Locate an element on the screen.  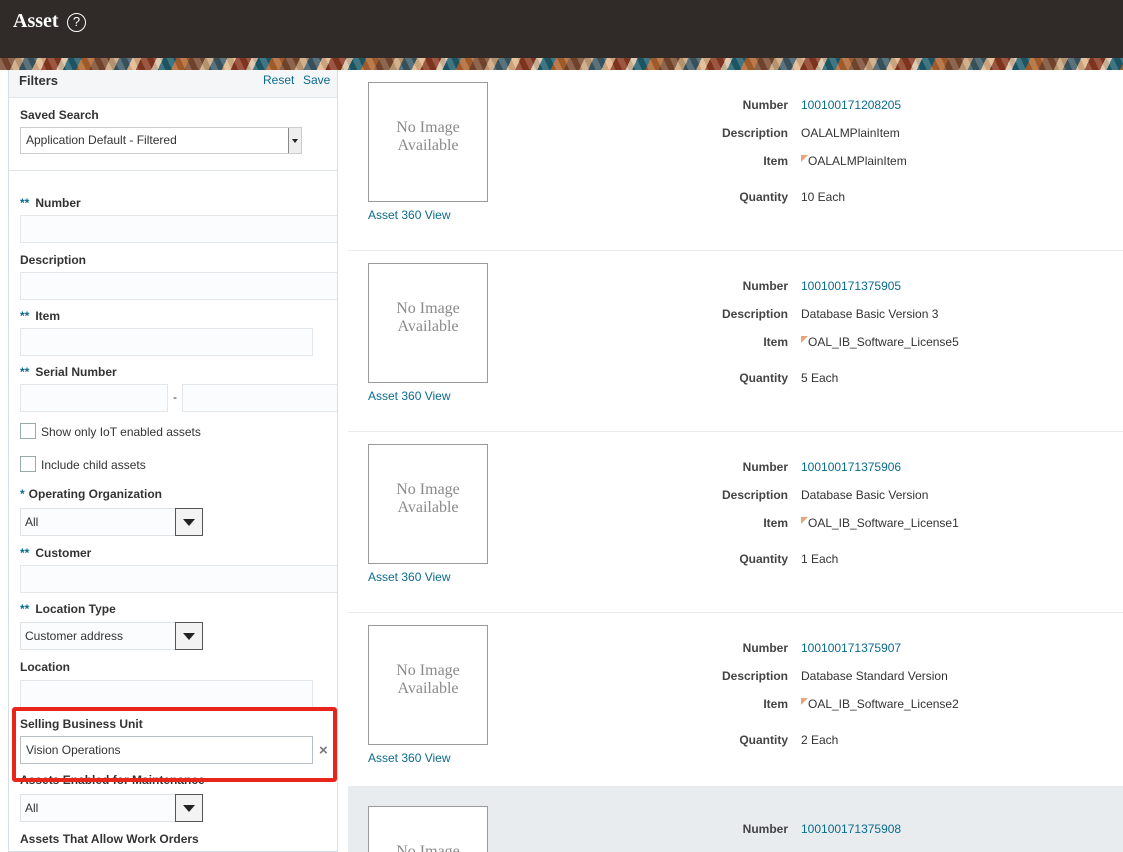
serial-to-input is located at coordinates (259, 398).